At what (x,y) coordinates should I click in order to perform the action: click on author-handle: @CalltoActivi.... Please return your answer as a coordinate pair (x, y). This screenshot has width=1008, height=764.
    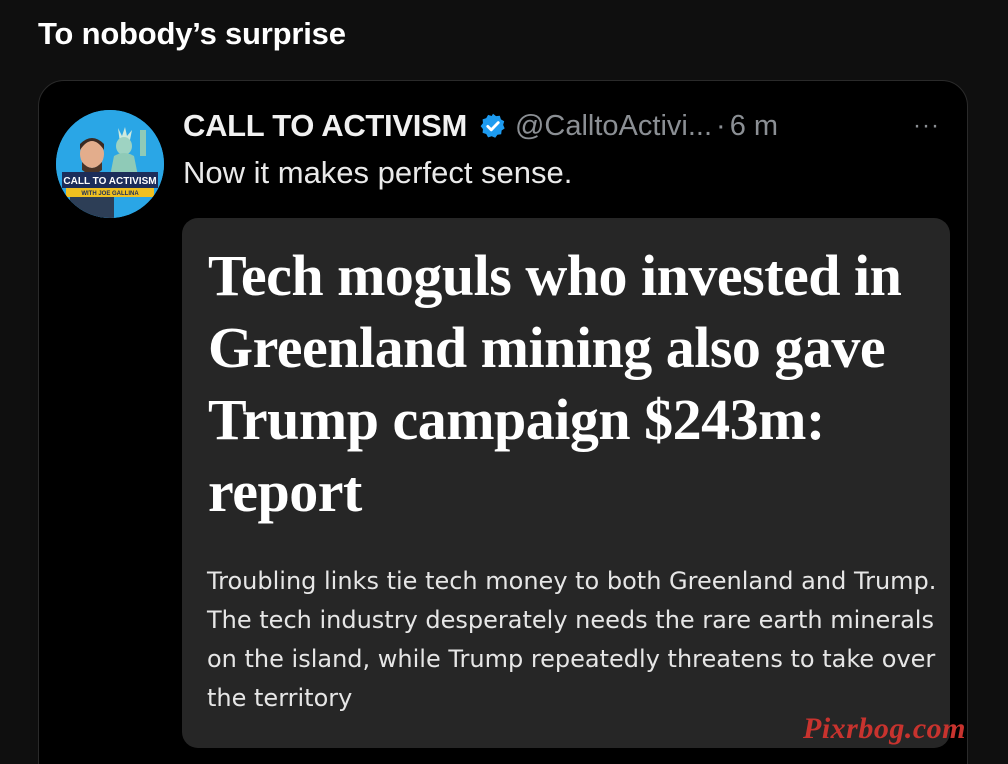
    Looking at the image, I should click on (613, 126).